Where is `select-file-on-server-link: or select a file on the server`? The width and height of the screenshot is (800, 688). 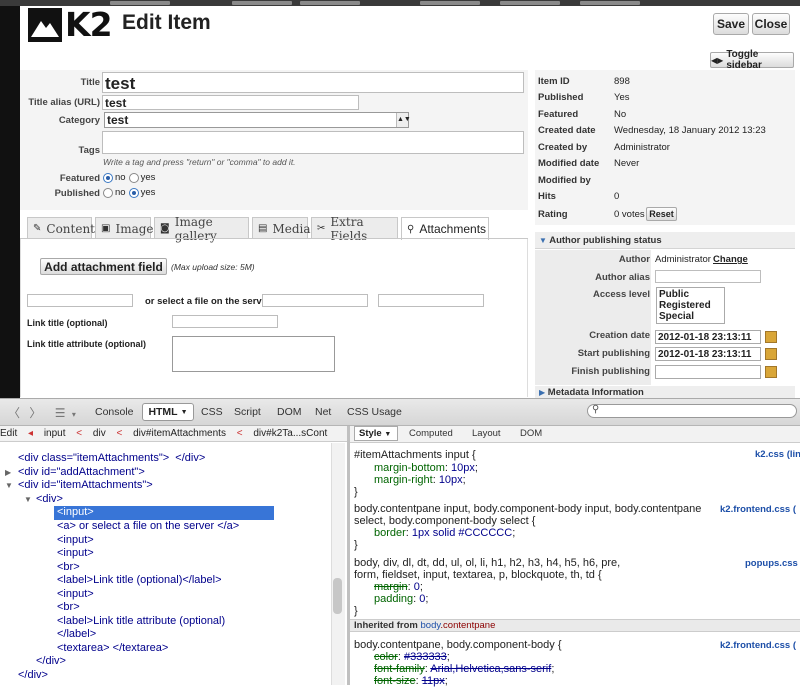
select-file-on-server-link: or select a file on the server is located at coordinates (208, 301).